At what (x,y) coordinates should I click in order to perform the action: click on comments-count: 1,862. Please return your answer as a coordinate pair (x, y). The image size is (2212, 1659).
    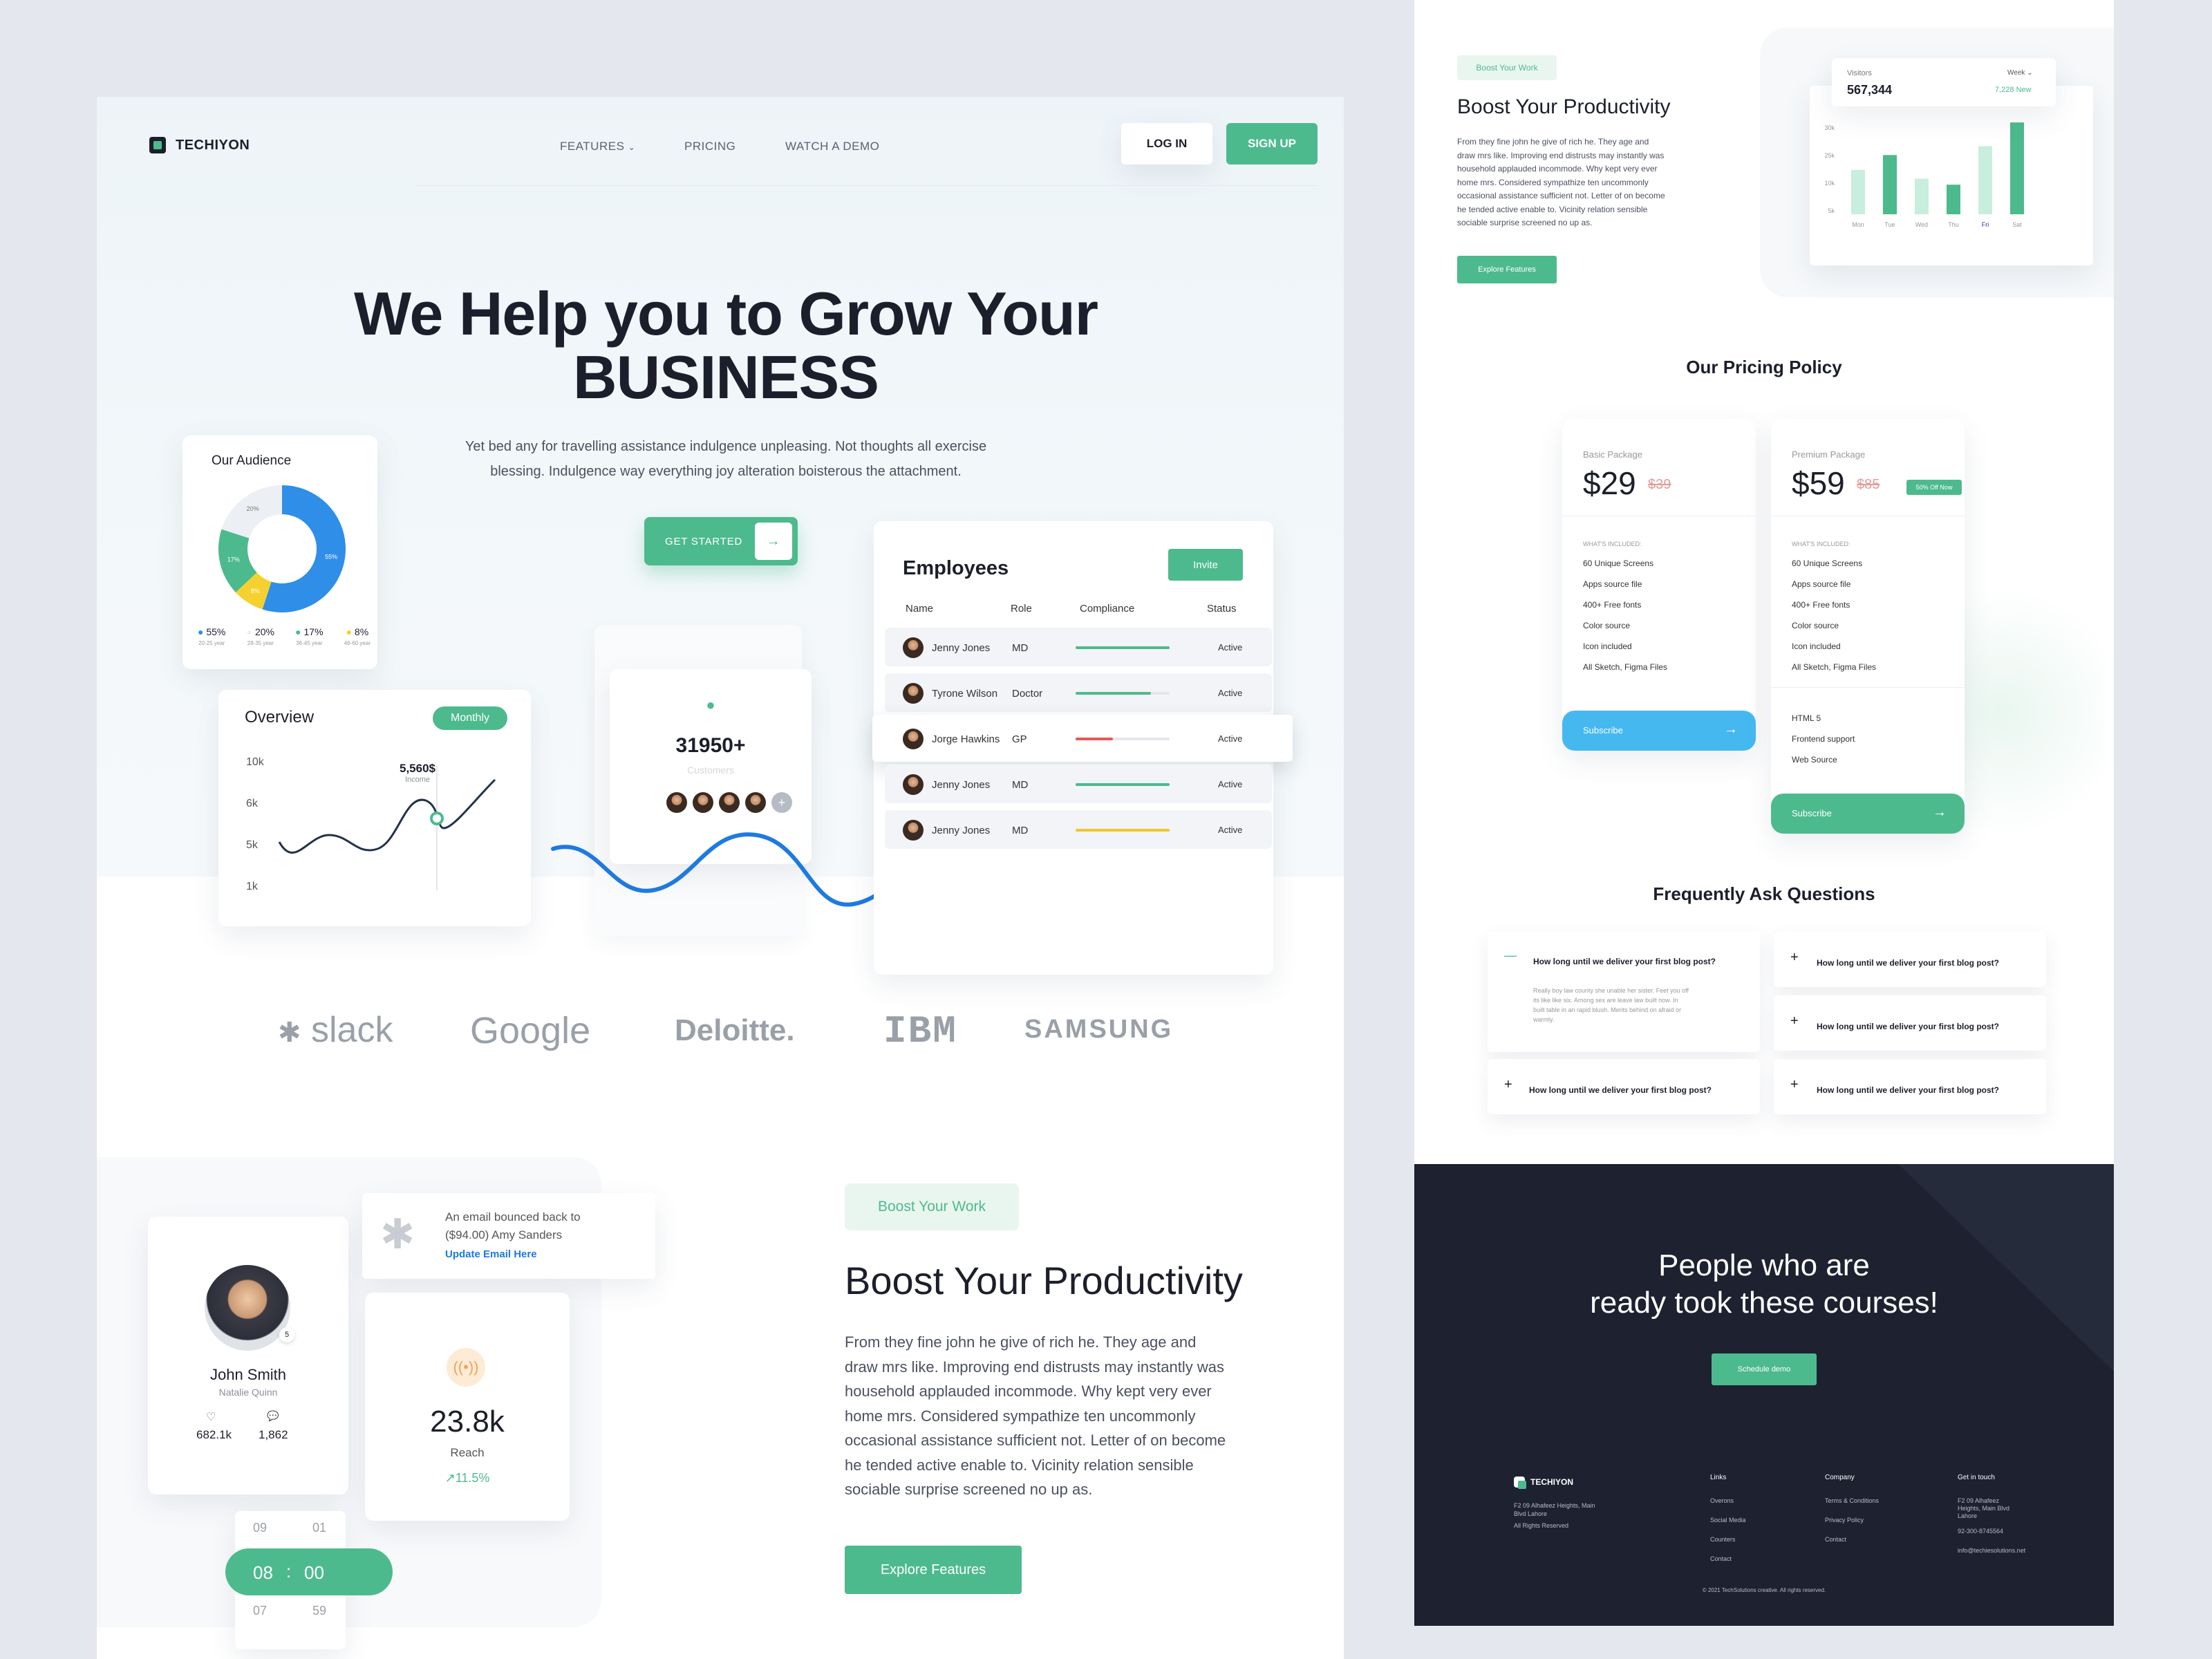
    Looking at the image, I should click on (273, 1434).